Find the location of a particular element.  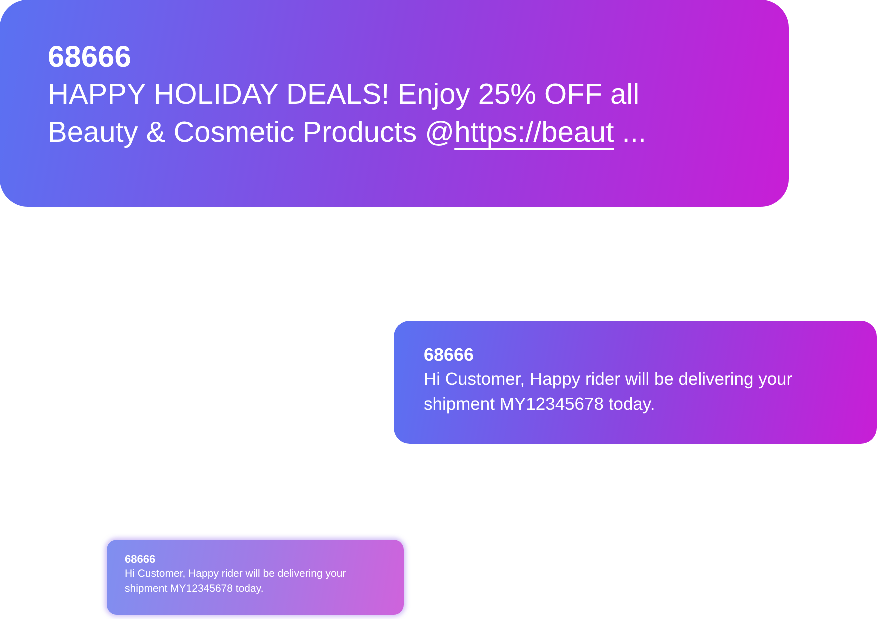

message-link: https://beaut is located at coordinates (534, 133).